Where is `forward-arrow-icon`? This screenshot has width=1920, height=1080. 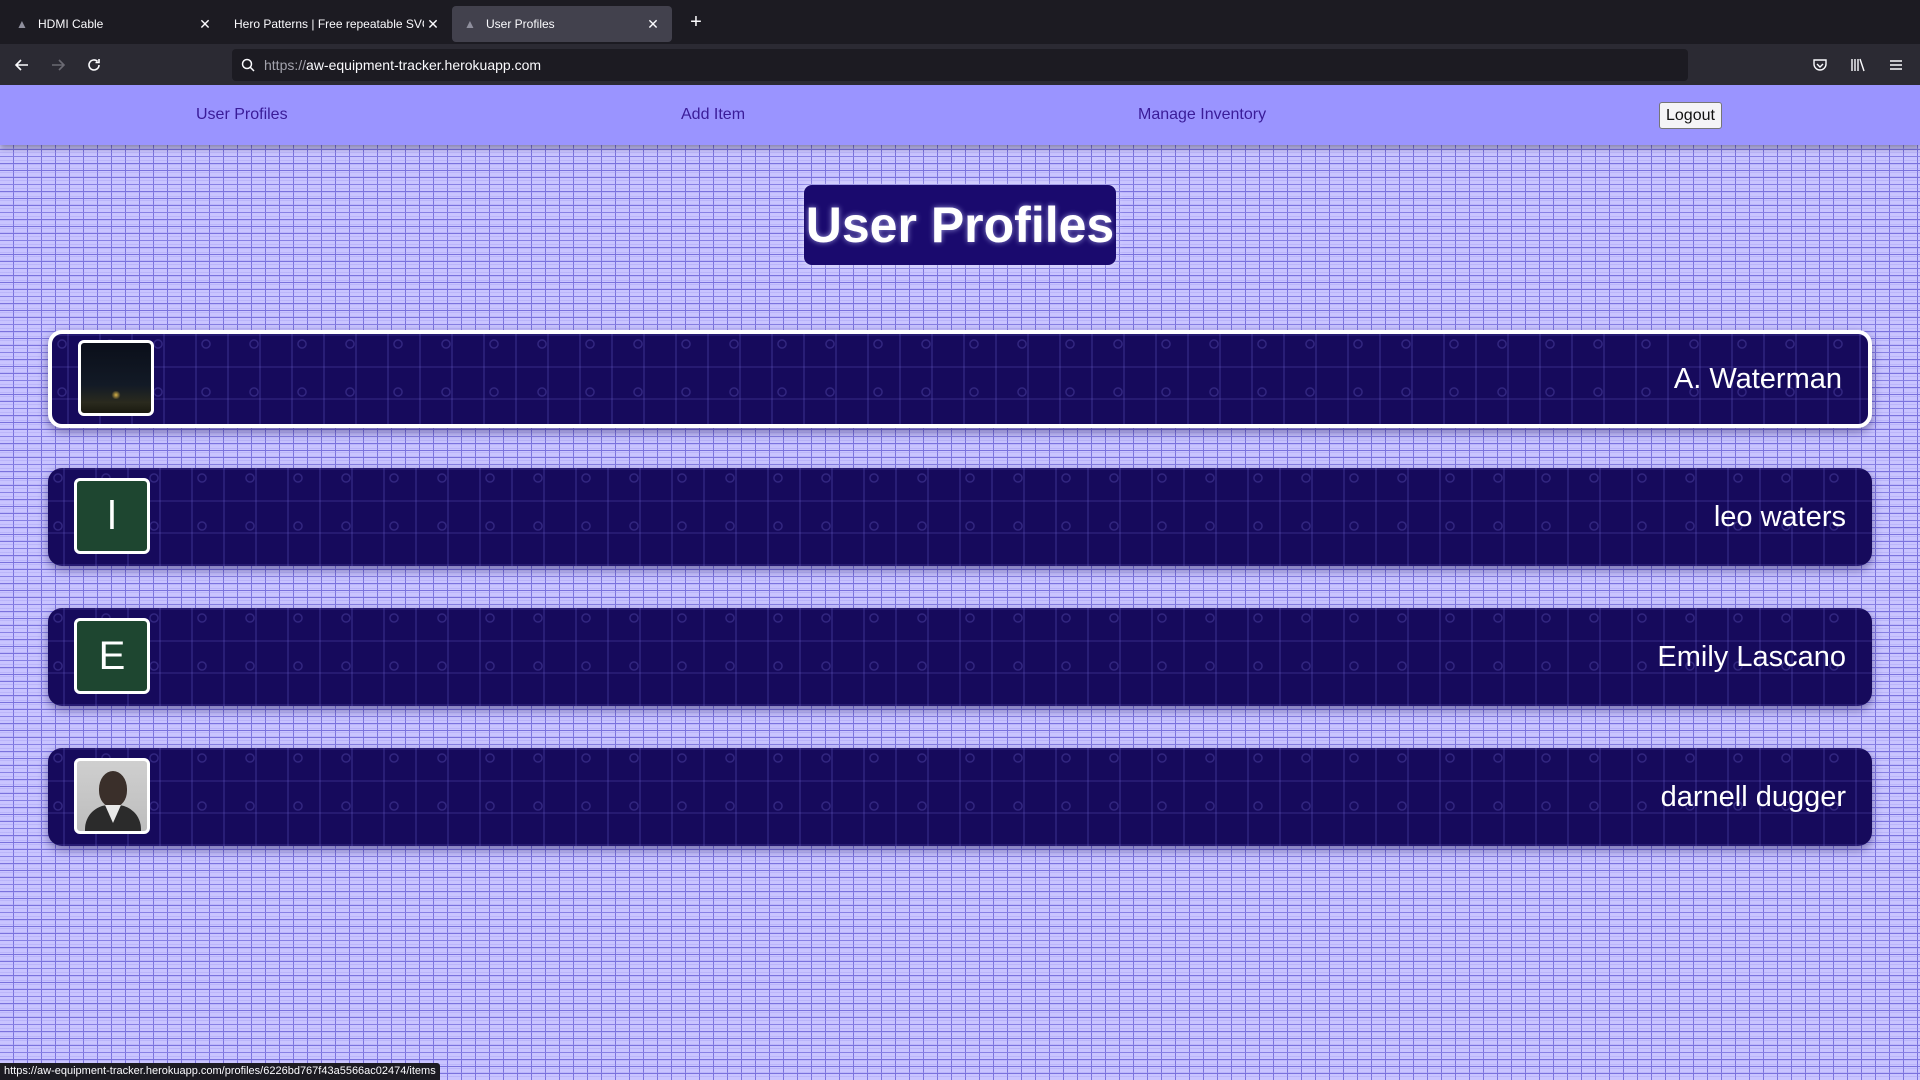 forward-arrow-icon is located at coordinates (58, 65).